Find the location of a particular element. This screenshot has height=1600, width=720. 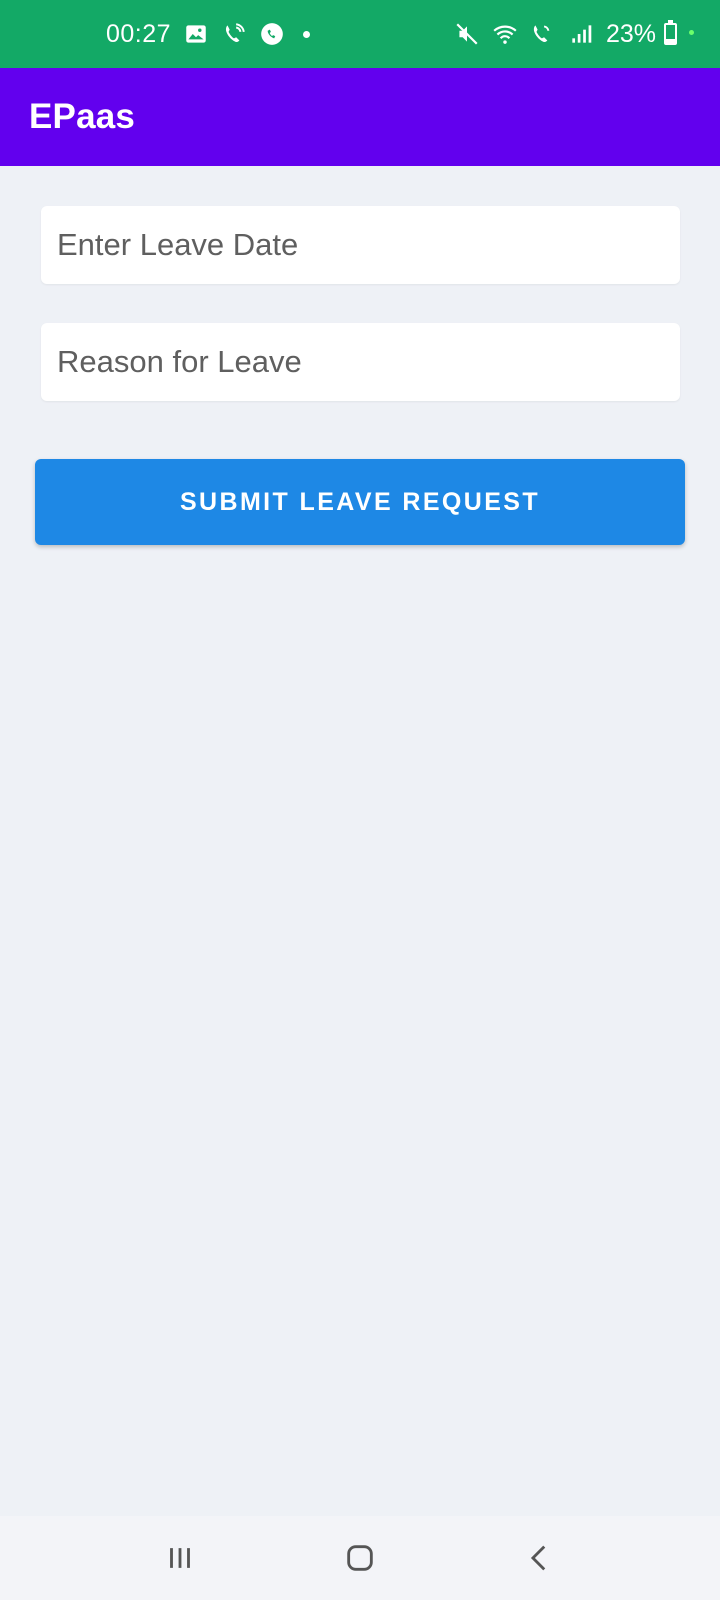

back-icon is located at coordinates (538, 1558).